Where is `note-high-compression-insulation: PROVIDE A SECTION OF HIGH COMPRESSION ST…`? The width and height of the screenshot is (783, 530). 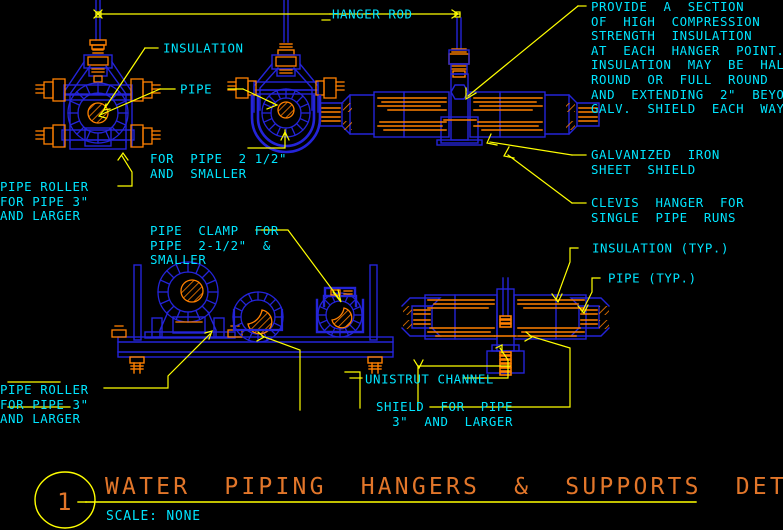 note-high-compression-insulation: PROVIDE A SECTION OF HIGH COMPRESSION ST… is located at coordinates (687, 58).